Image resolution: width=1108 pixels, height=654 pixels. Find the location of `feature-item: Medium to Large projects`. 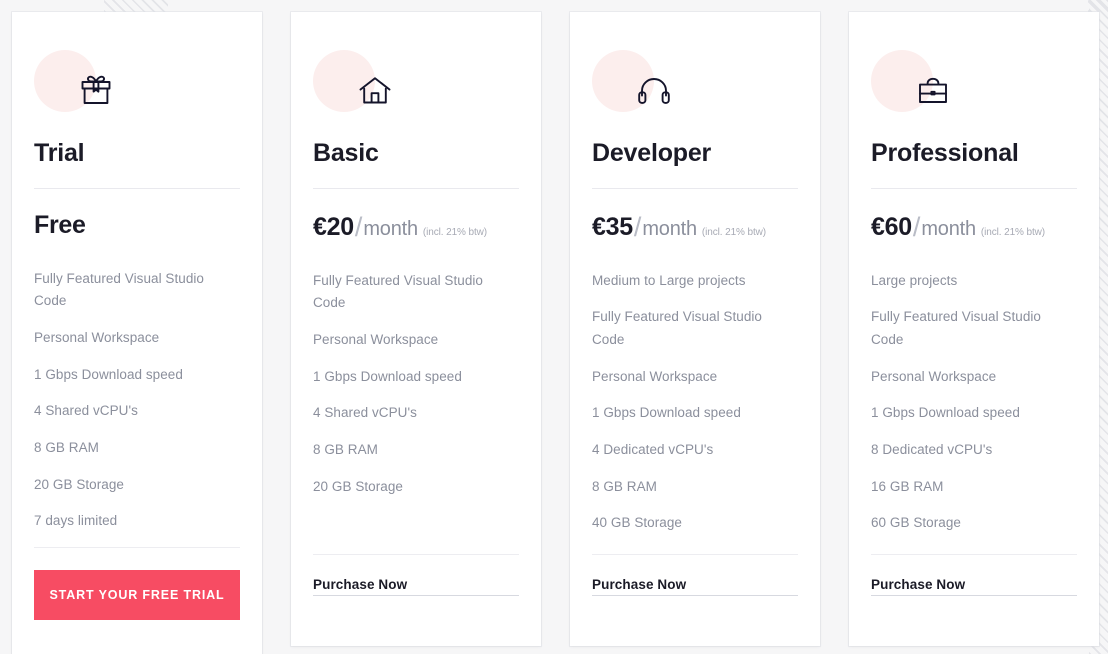

feature-item: Medium to Large projects is located at coordinates (669, 280).